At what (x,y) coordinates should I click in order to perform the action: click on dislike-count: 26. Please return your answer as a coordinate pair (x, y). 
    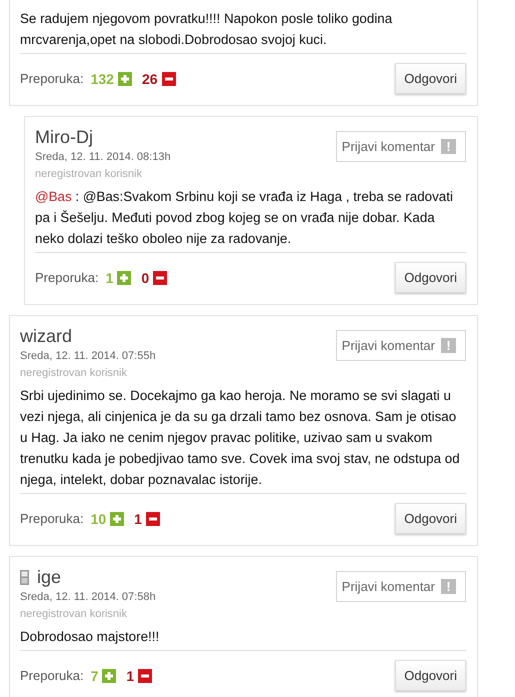
    Looking at the image, I should click on (150, 78).